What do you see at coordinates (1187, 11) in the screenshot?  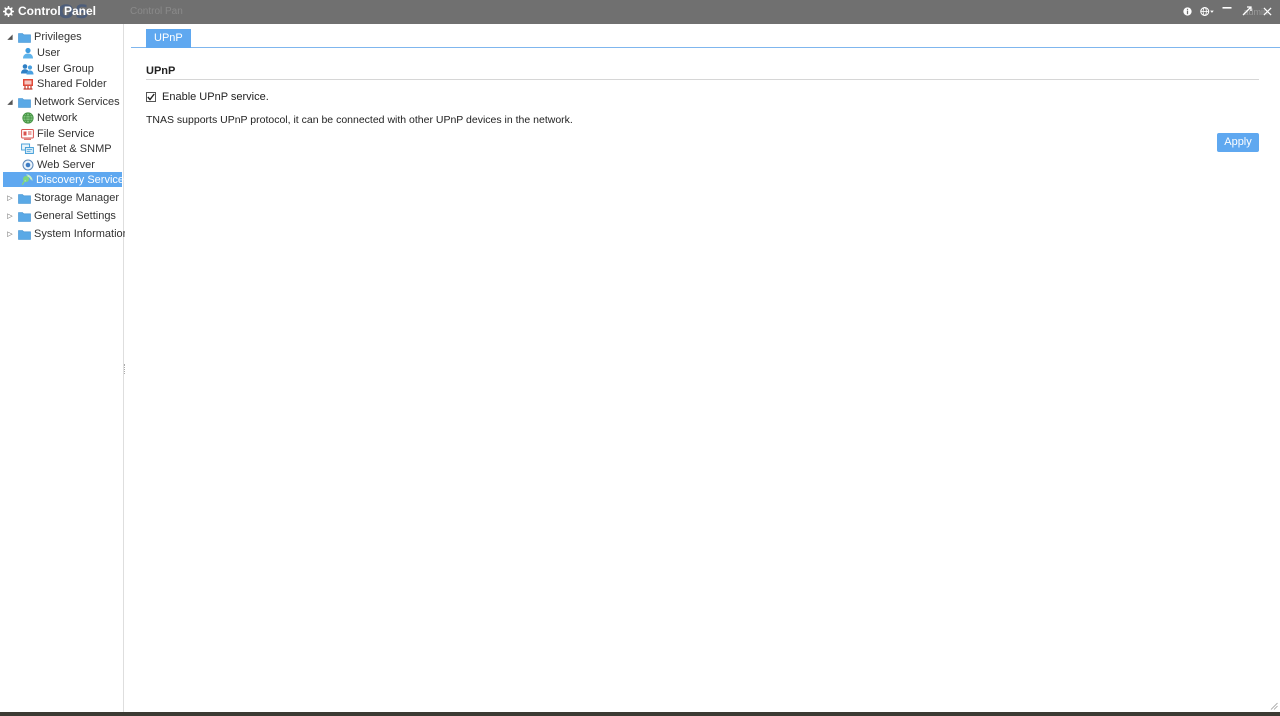 I see `info-icon` at bounding box center [1187, 11].